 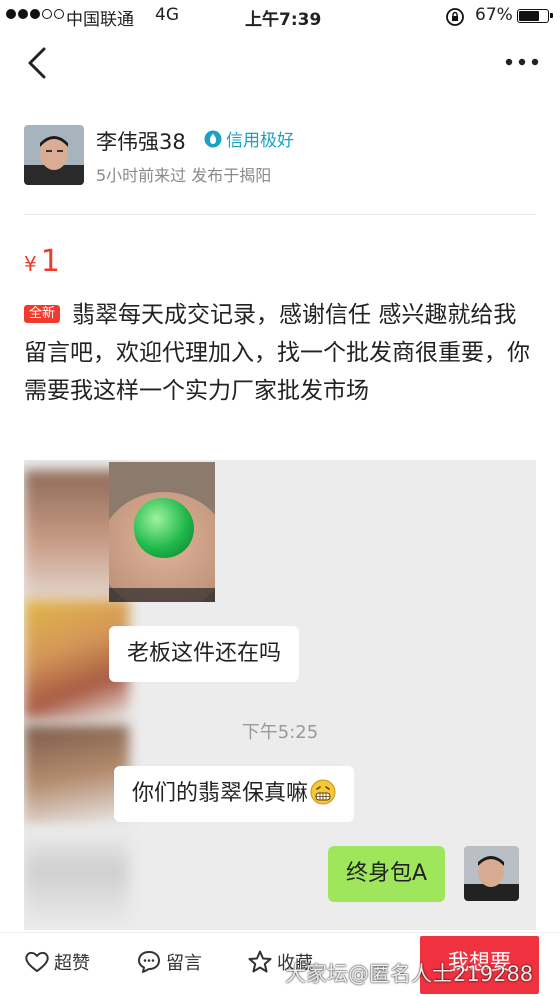 I want to click on back-button, so click(x=42, y=63).